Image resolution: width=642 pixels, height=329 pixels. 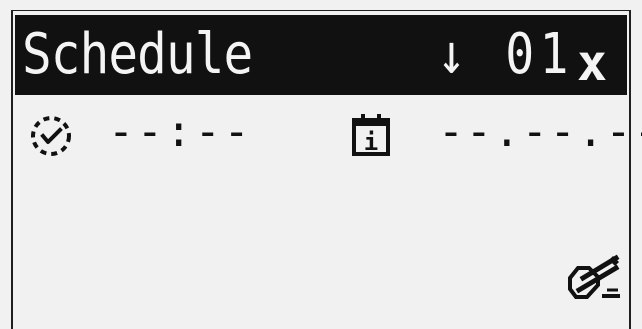 I want to click on clock-icon, so click(x=51, y=136).